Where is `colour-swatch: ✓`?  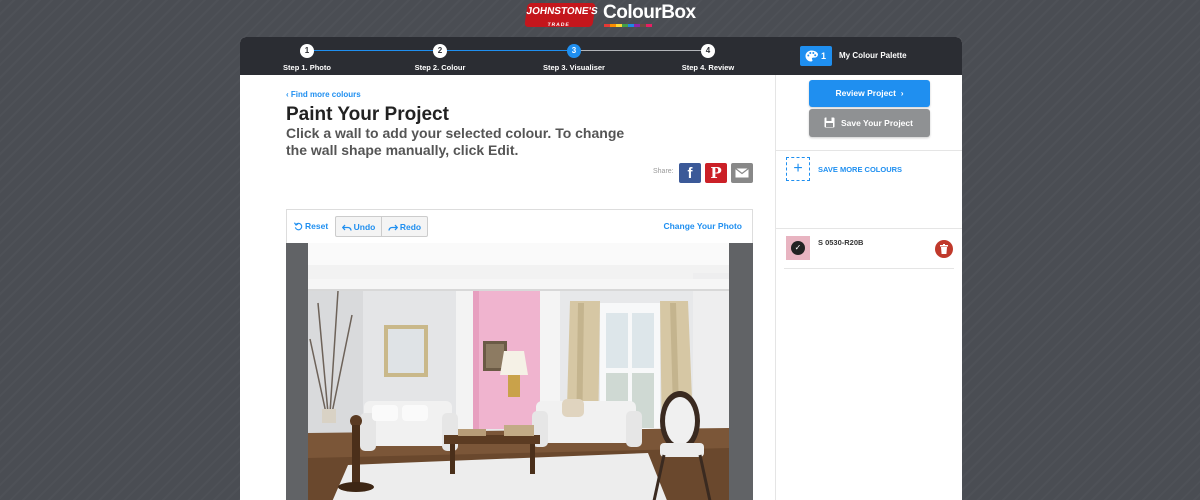
colour-swatch: ✓ is located at coordinates (798, 248).